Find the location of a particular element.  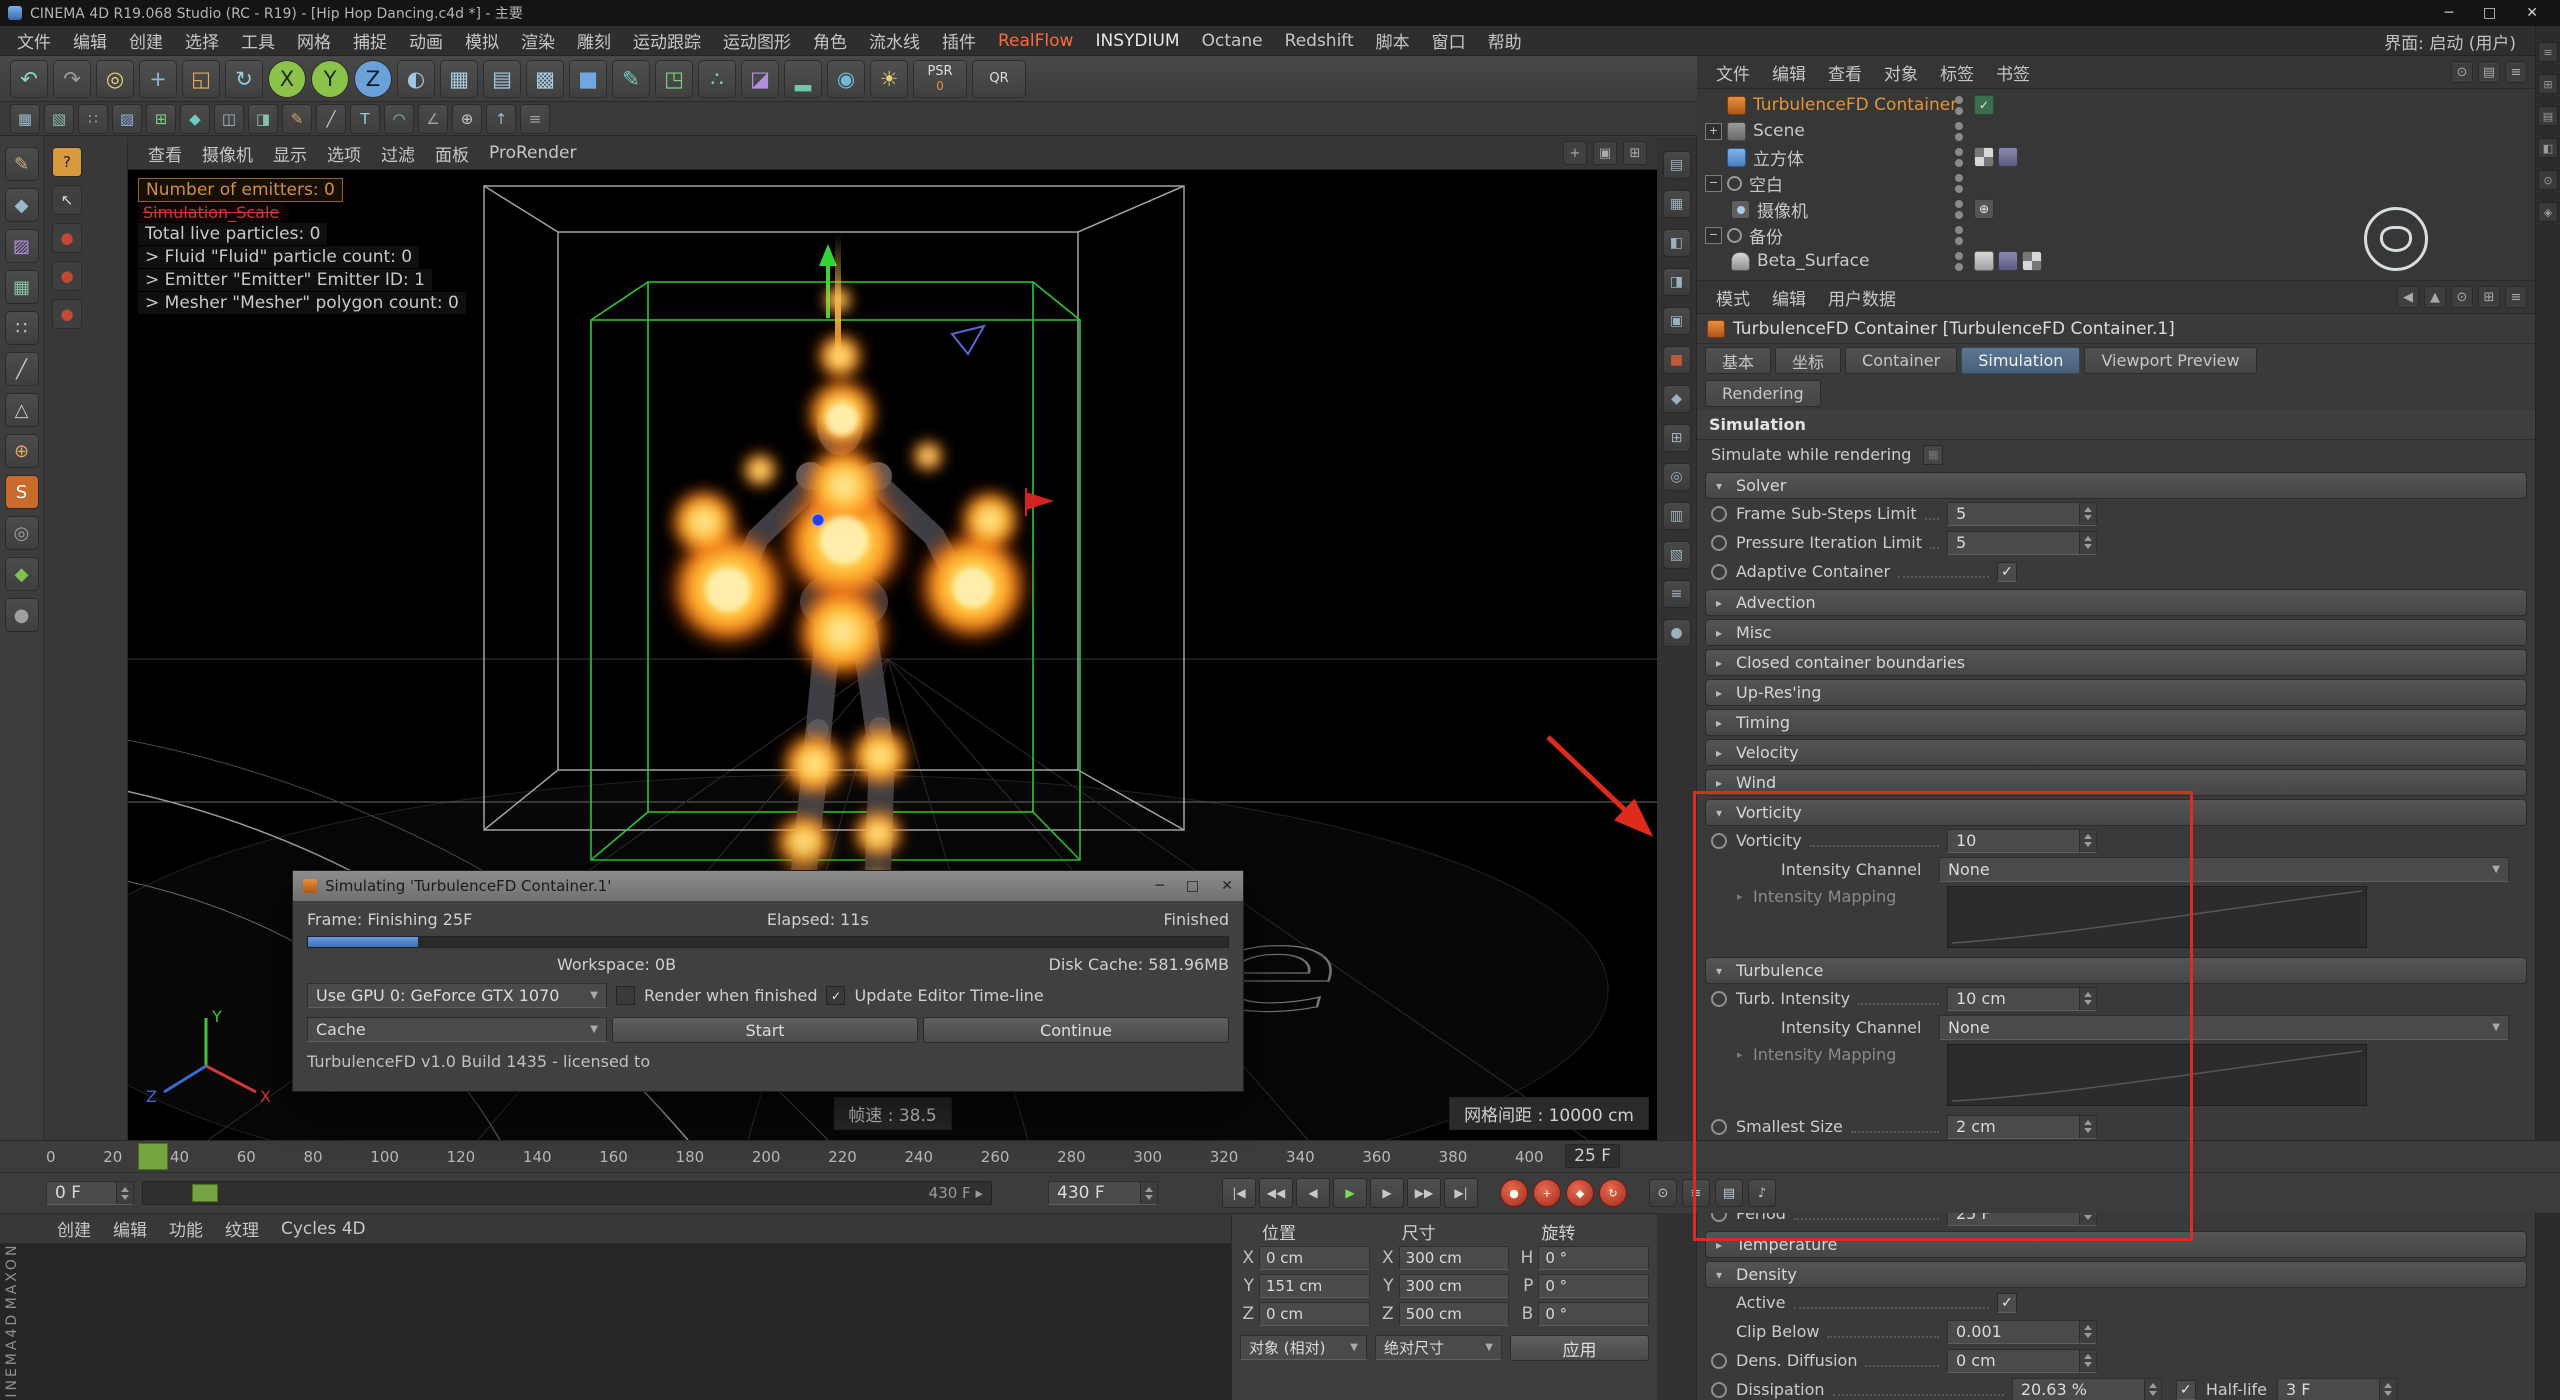

sphere-brush-icon: ● is located at coordinates (67, 238).